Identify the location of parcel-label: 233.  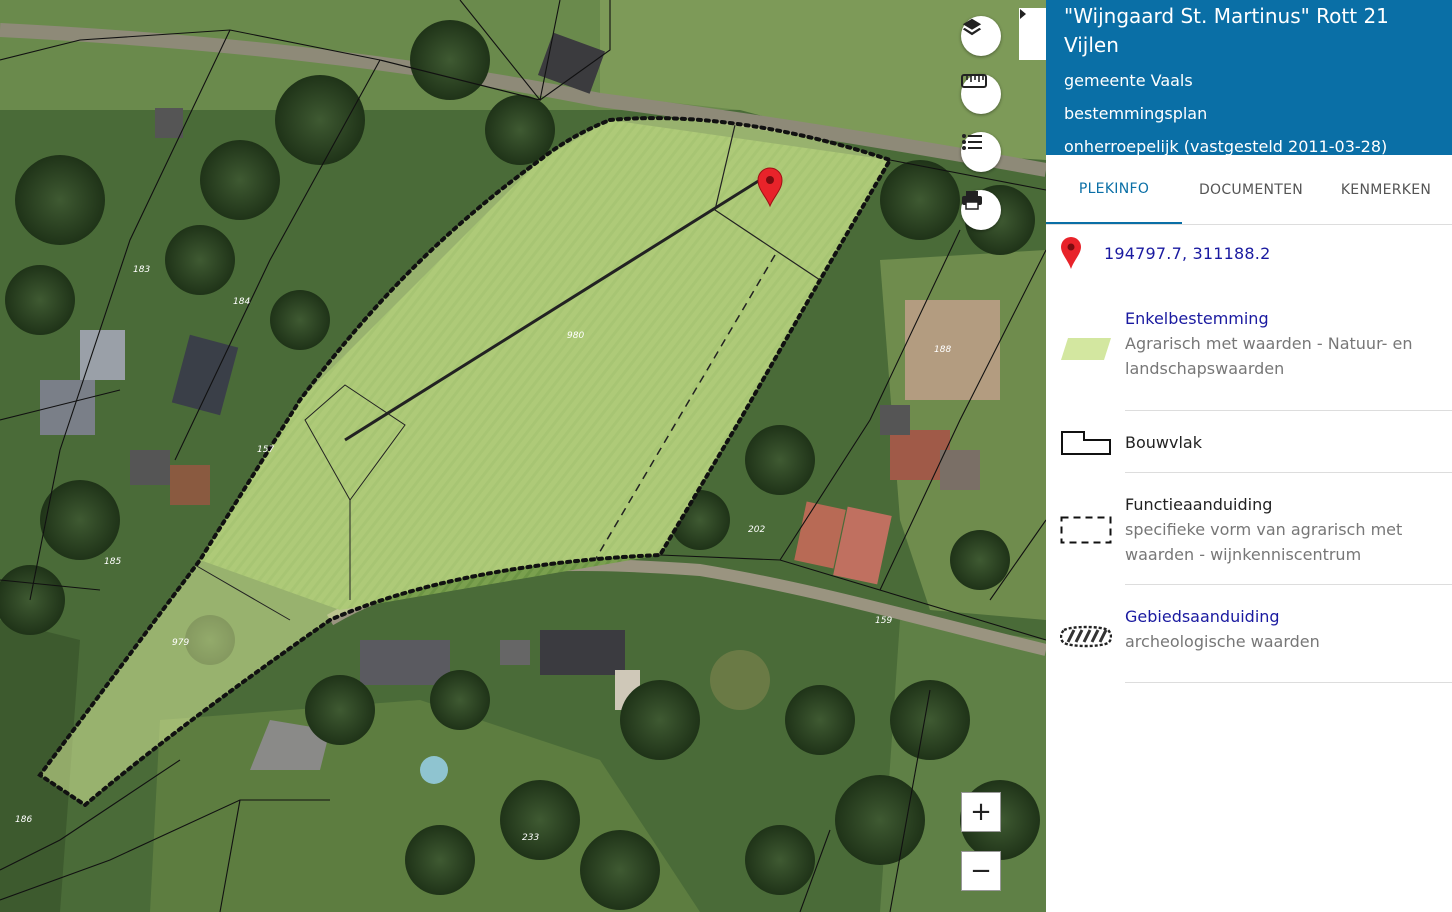
(530, 838).